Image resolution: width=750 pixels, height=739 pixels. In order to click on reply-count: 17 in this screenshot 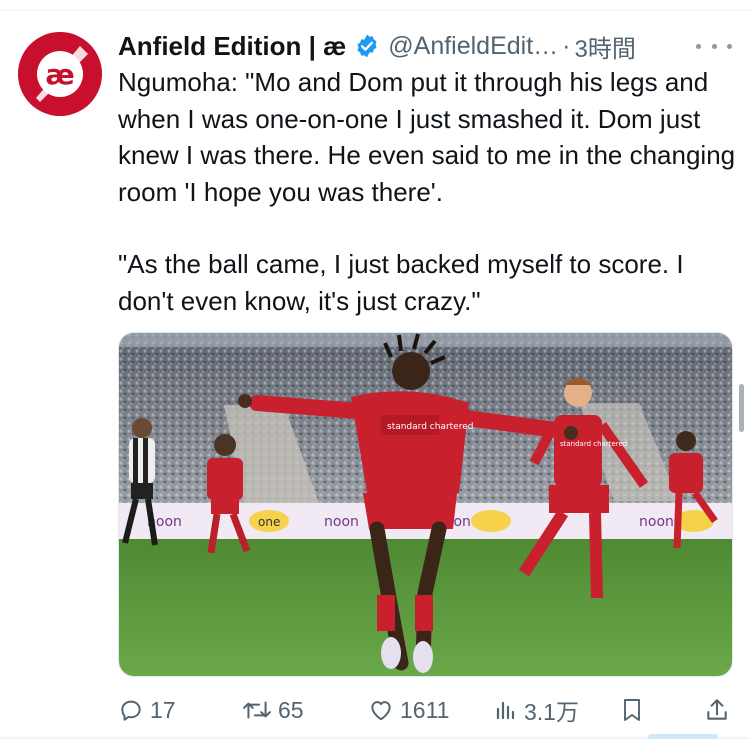, I will do `click(163, 709)`.